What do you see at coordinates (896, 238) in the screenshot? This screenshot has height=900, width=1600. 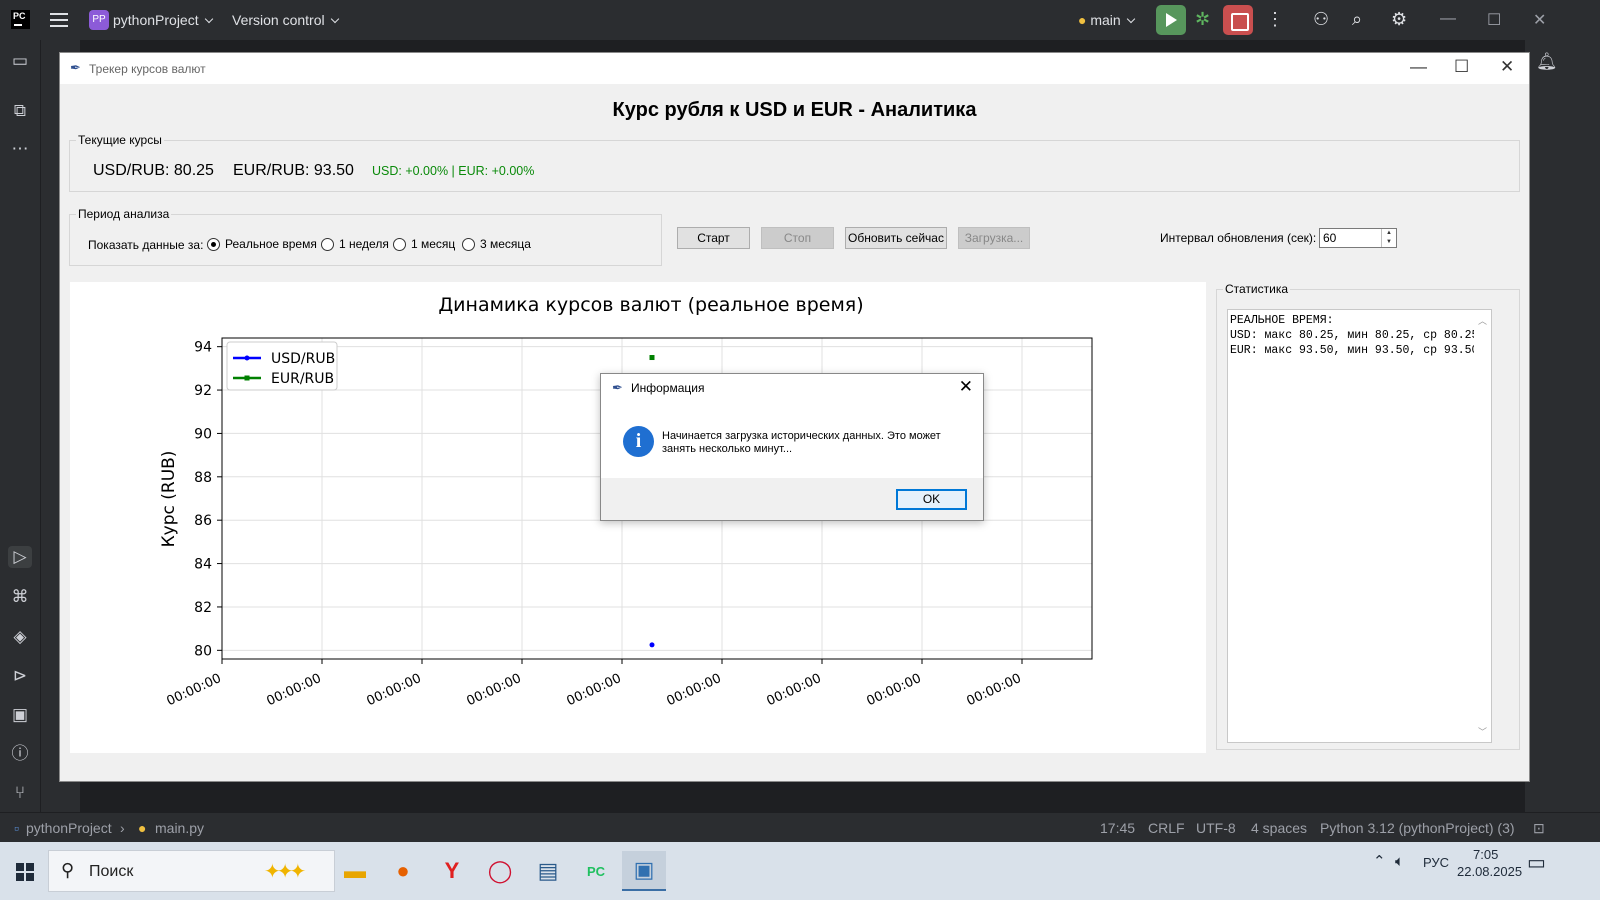 I see `refresh-now-button: Обновить сейчас` at bounding box center [896, 238].